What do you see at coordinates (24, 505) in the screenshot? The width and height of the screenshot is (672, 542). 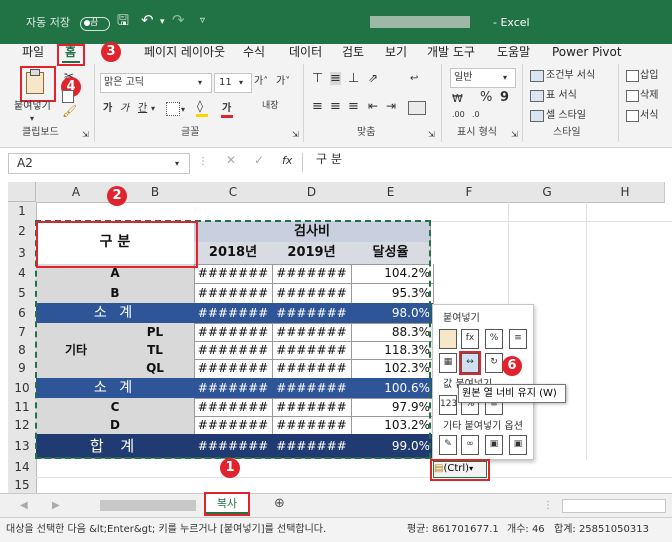 I see `prev-sheet-icon: ◀` at bounding box center [24, 505].